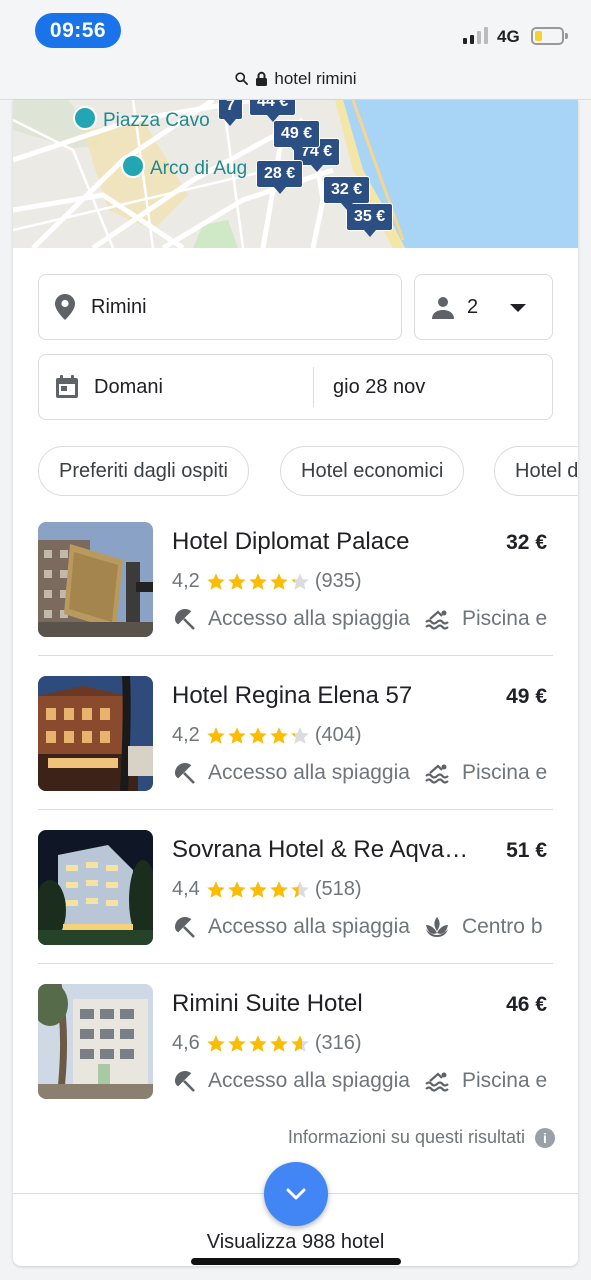 The height and width of the screenshot is (1280, 591). Describe the element at coordinates (295, 1242) in the screenshot. I see `view-all-hotels-link: Visualizza 988 hotel` at that location.